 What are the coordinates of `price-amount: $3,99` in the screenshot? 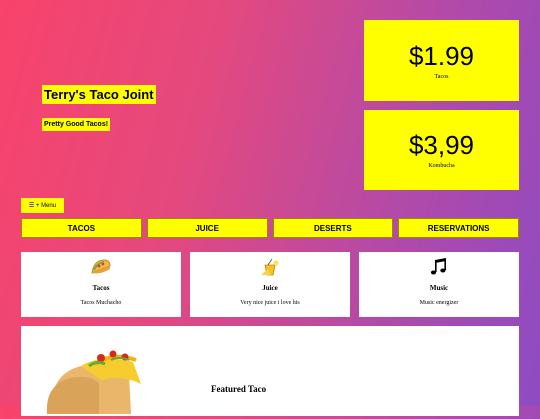 It's located at (441, 145).